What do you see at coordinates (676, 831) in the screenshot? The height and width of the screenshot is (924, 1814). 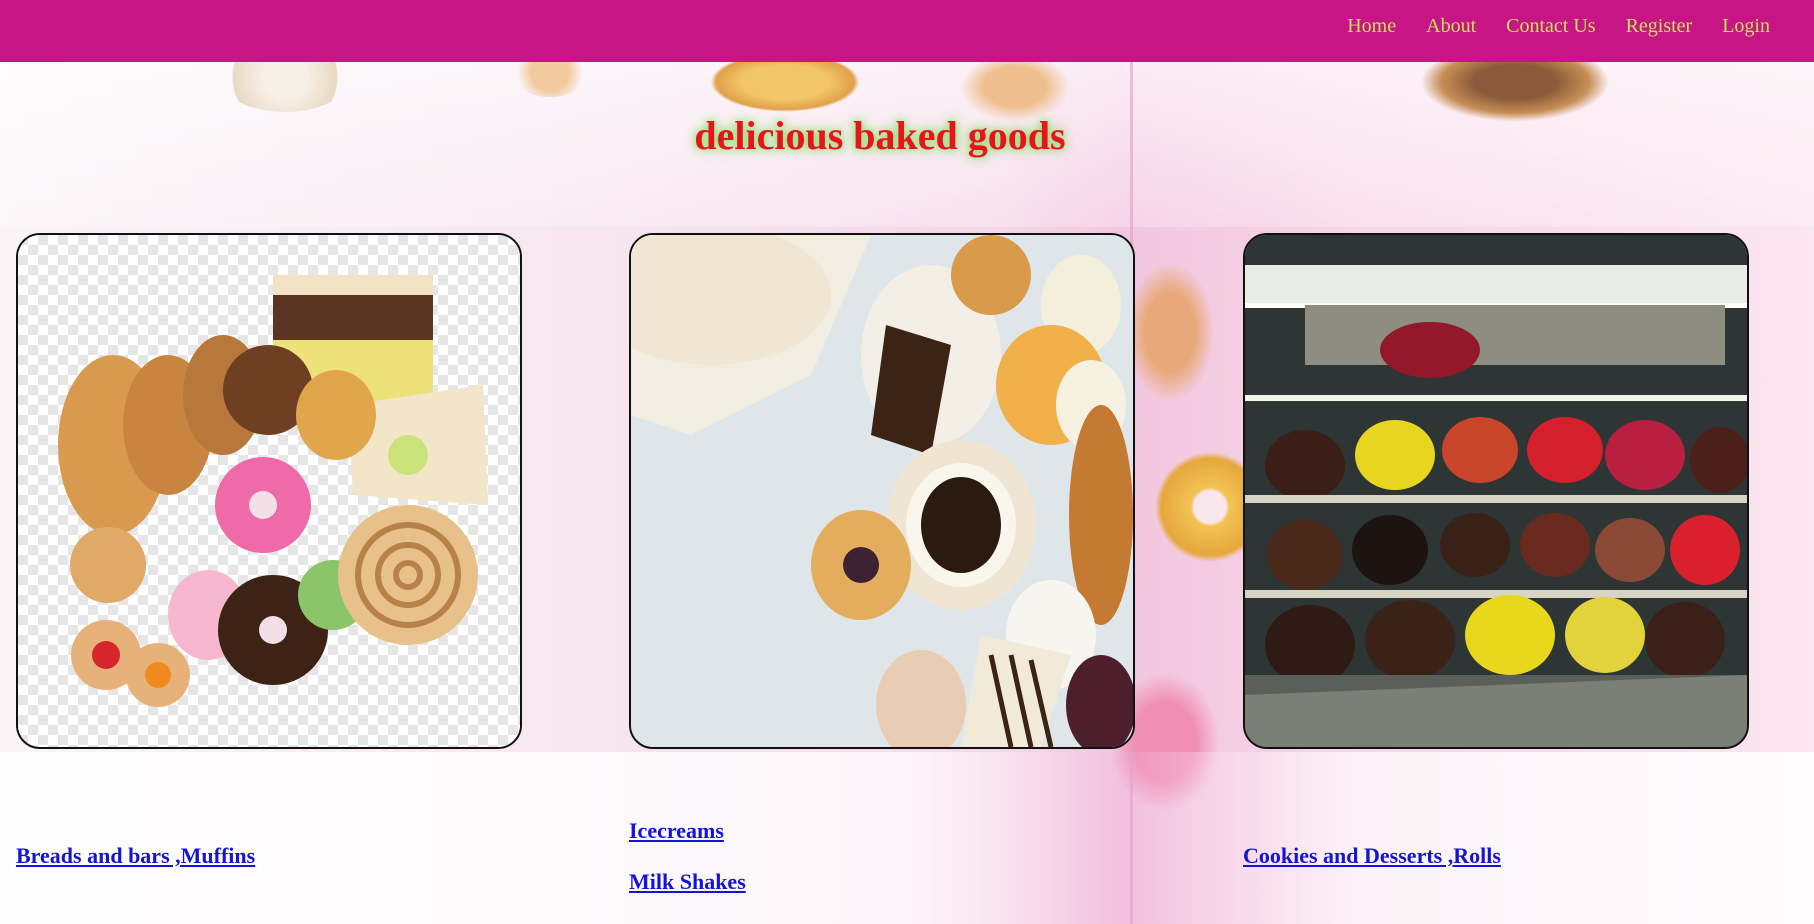 I see `icecreams-link: Icecreams` at bounding box center [676, 831].